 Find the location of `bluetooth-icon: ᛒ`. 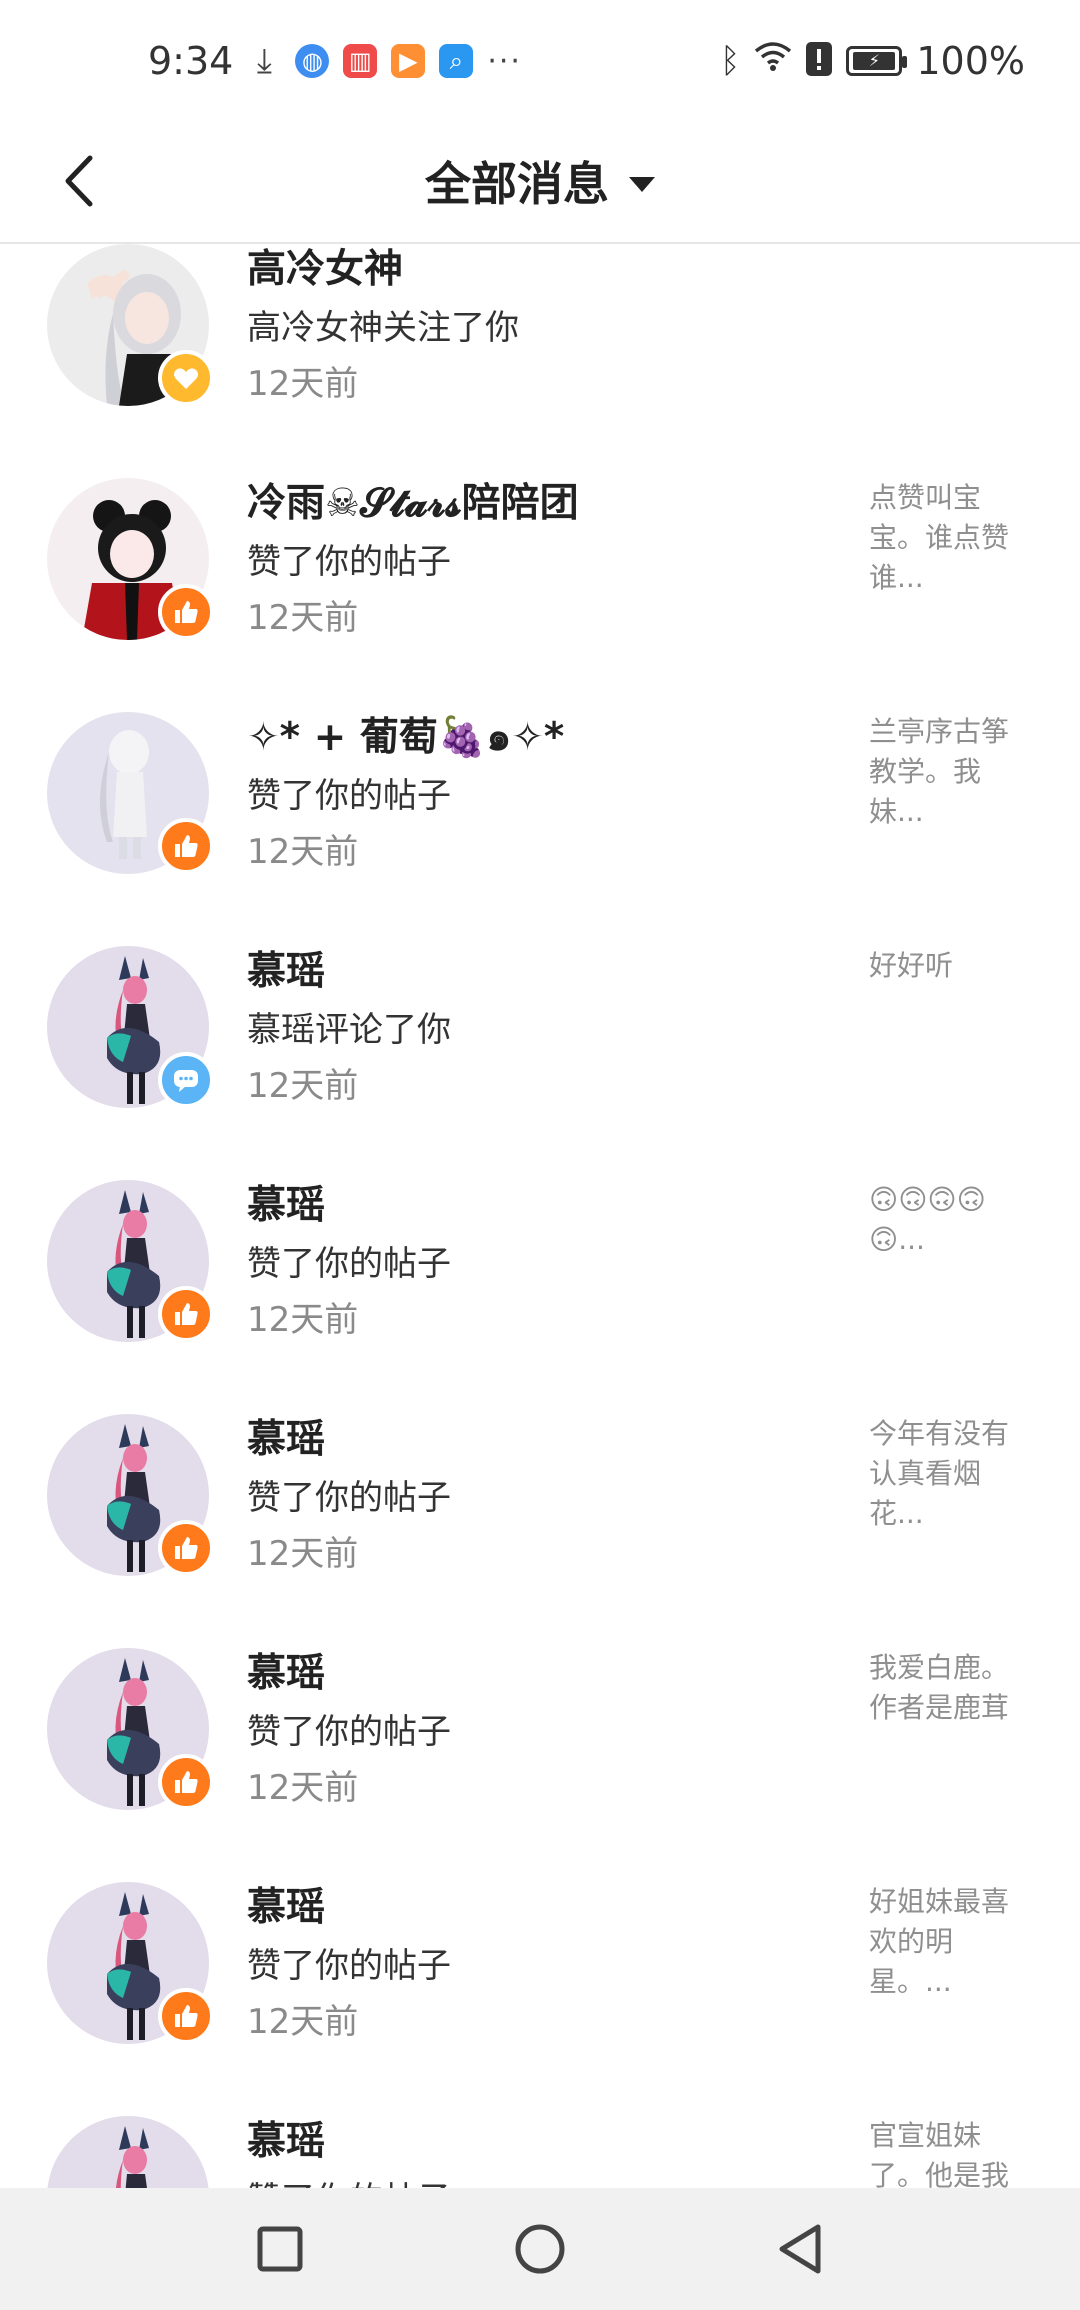

bluetooth-icon: ᛒ is located at coordinates (730, 61).